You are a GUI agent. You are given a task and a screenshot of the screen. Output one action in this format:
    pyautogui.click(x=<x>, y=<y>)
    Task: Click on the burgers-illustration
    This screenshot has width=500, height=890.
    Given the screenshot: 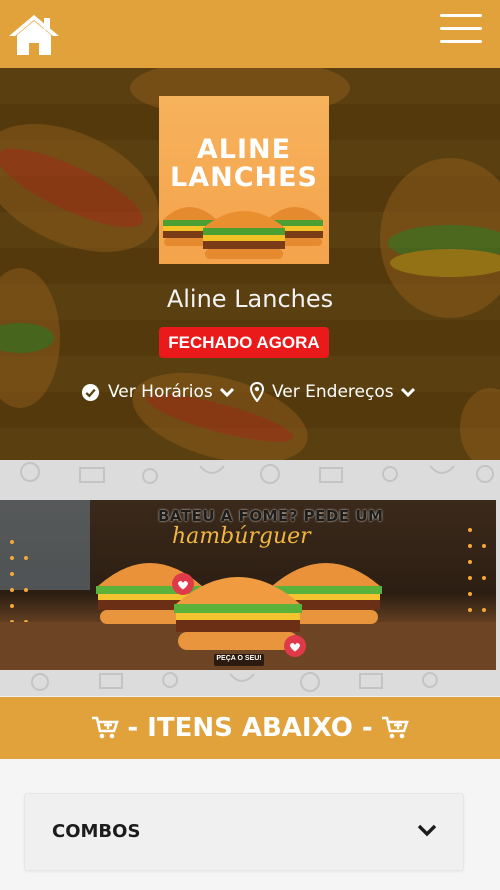 What is the action you would take?
    pyautogui.click(x=243, y=233)
    